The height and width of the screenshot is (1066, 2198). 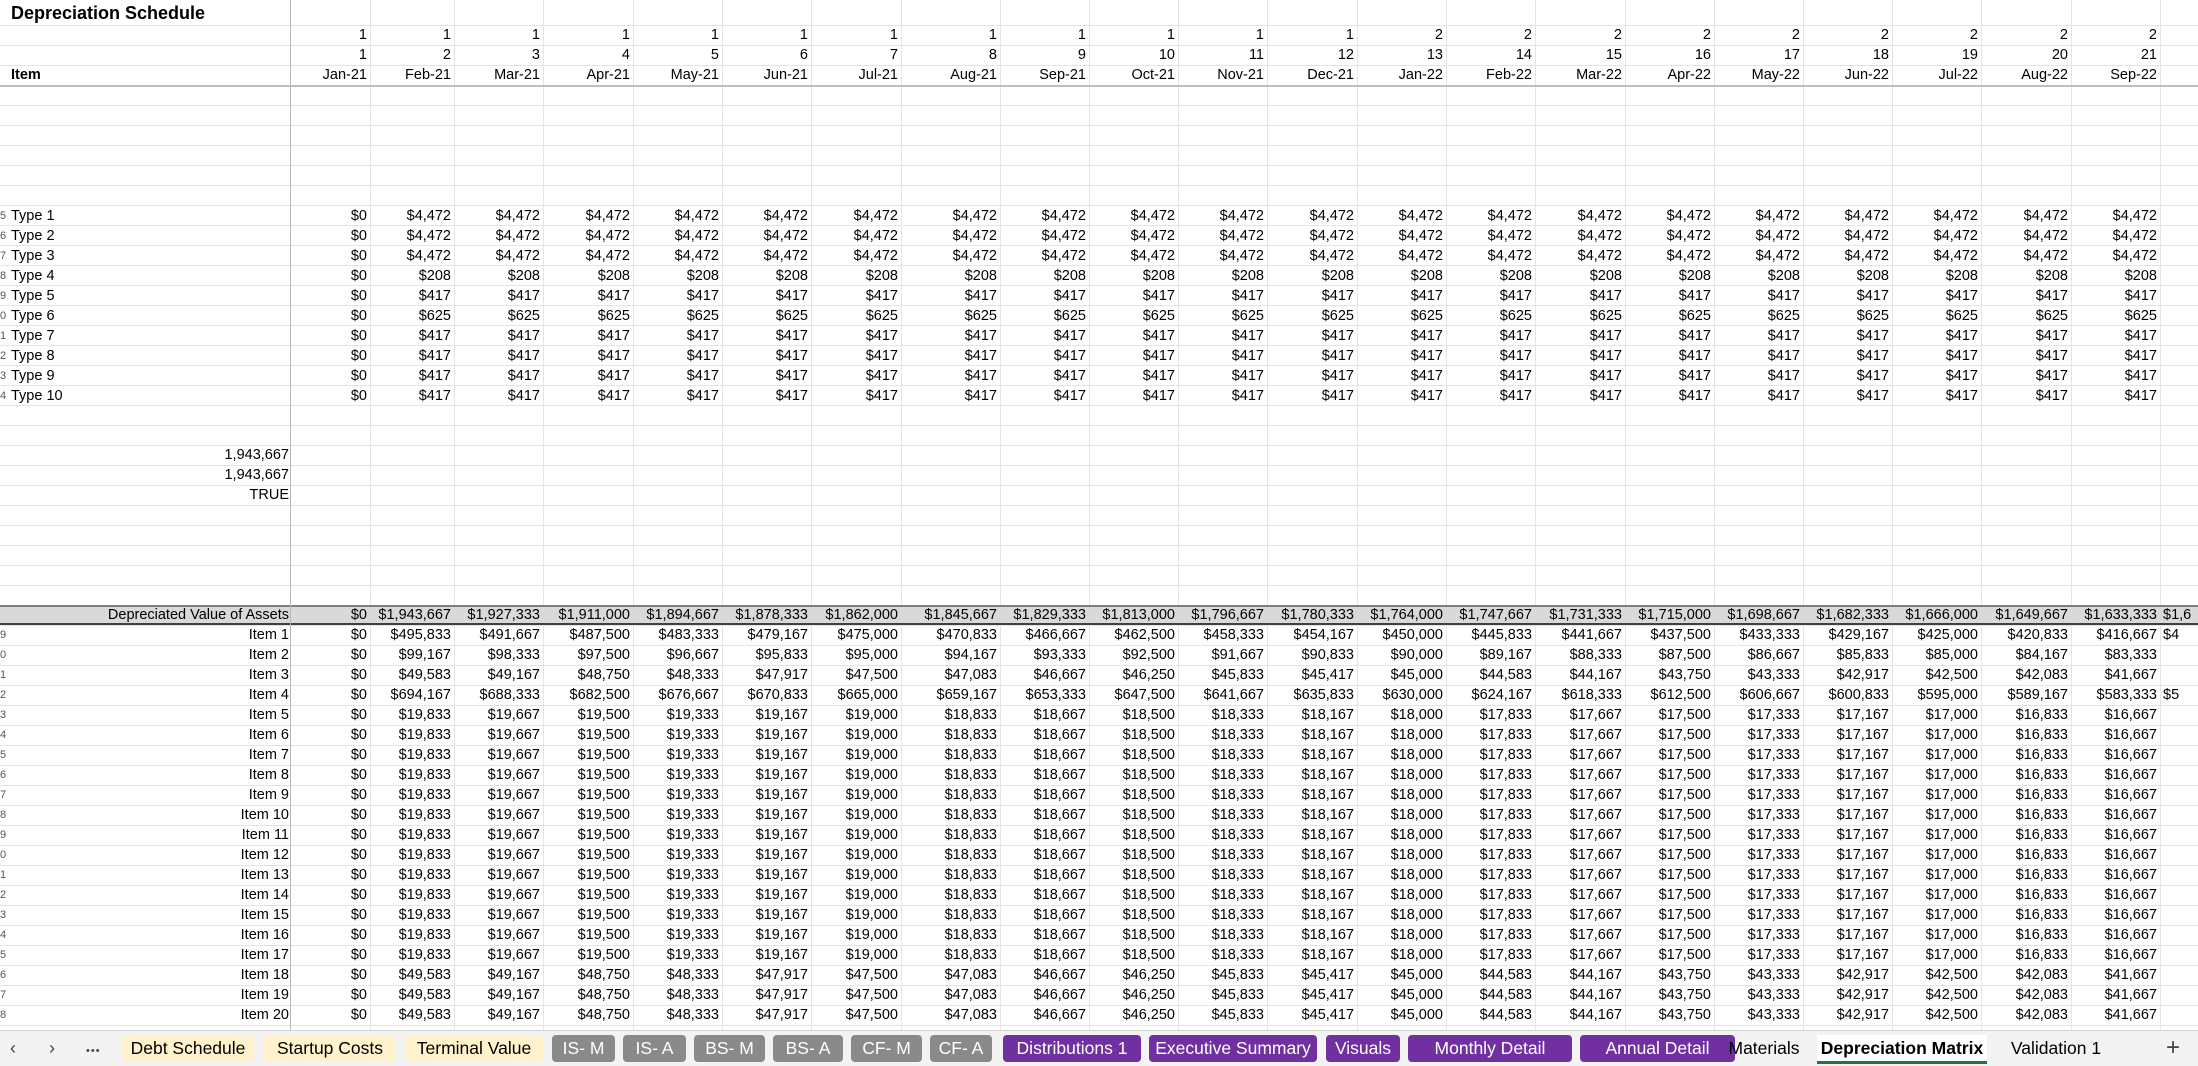 What do you see at coordinates (498, 75) in the screenshot?
I see `value-cell: Mar-21` at bounding box center [498, 75].